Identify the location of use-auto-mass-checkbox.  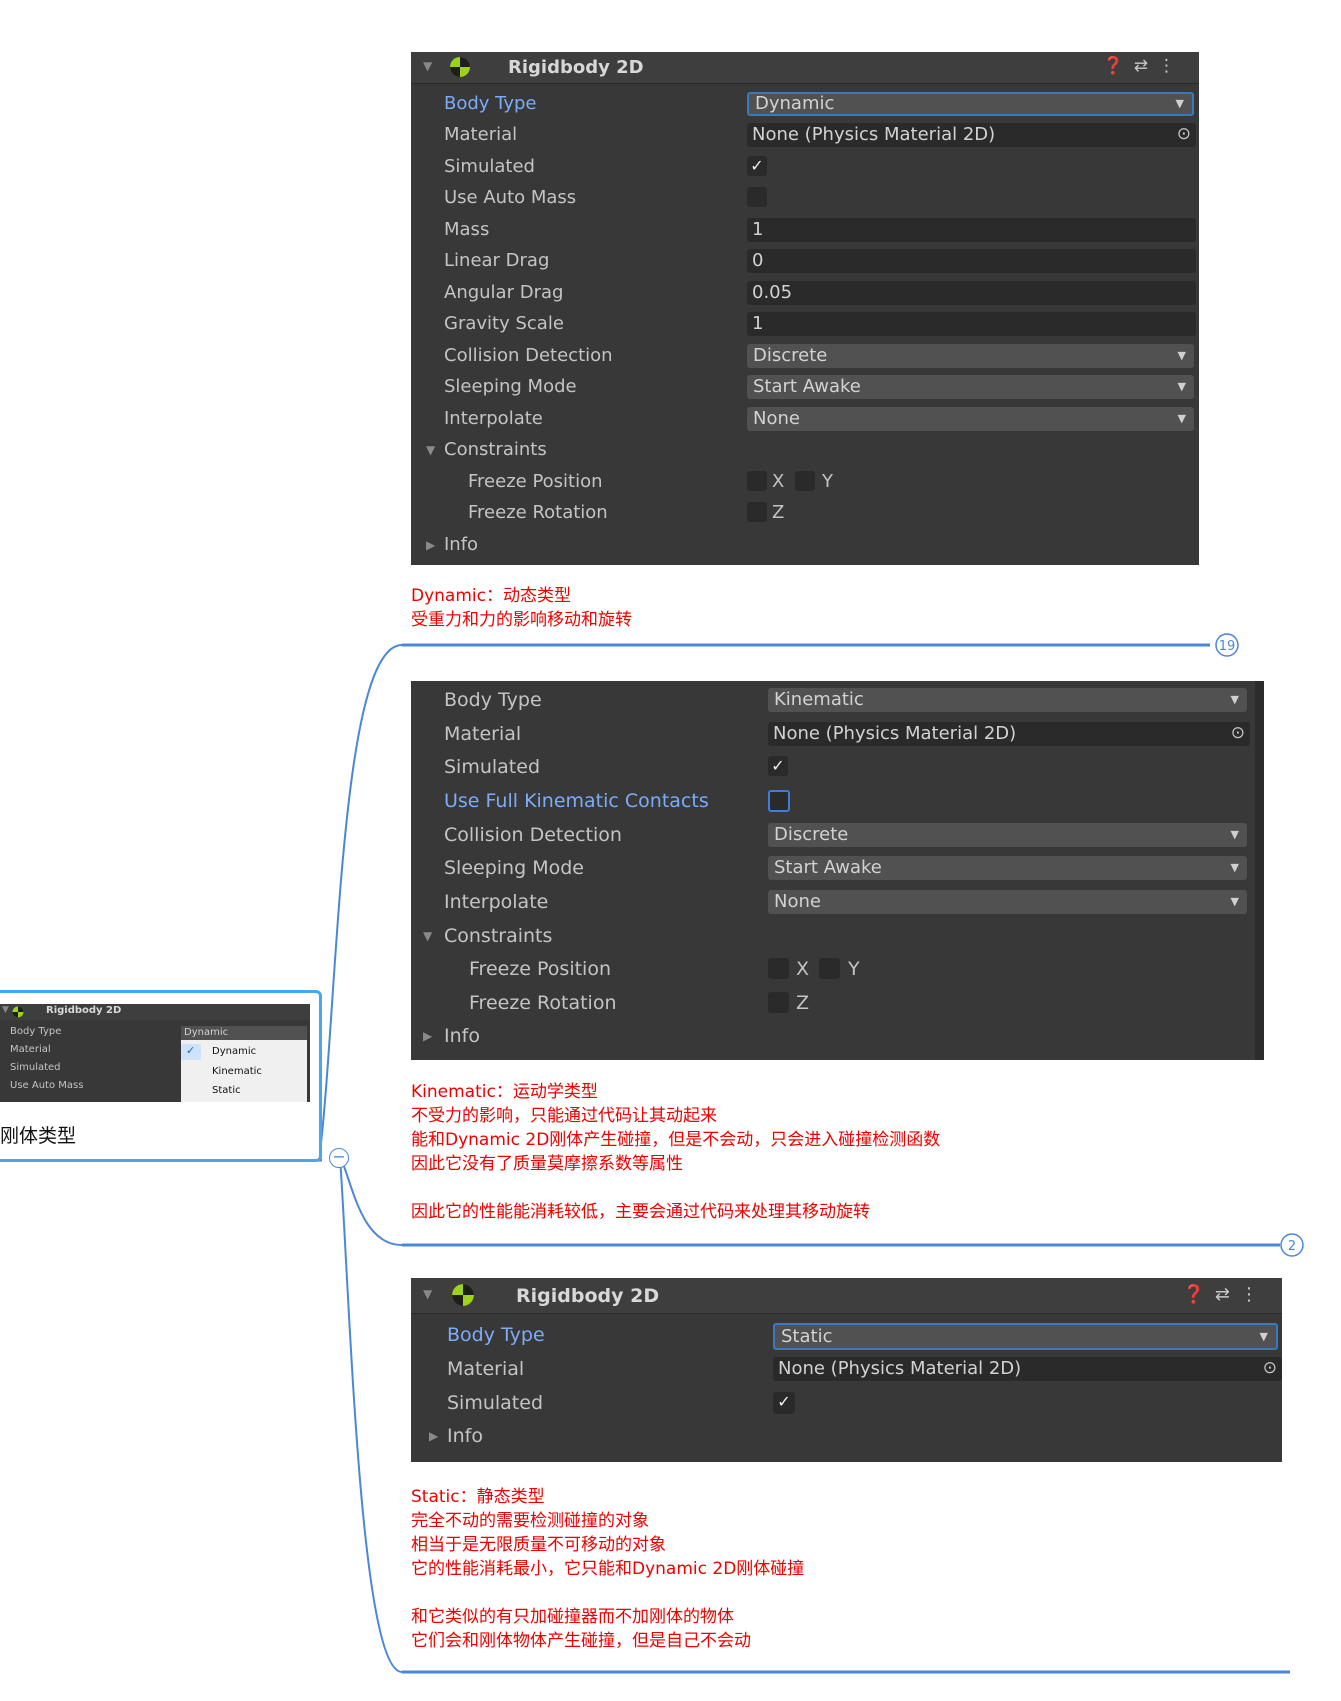
(757, 197).